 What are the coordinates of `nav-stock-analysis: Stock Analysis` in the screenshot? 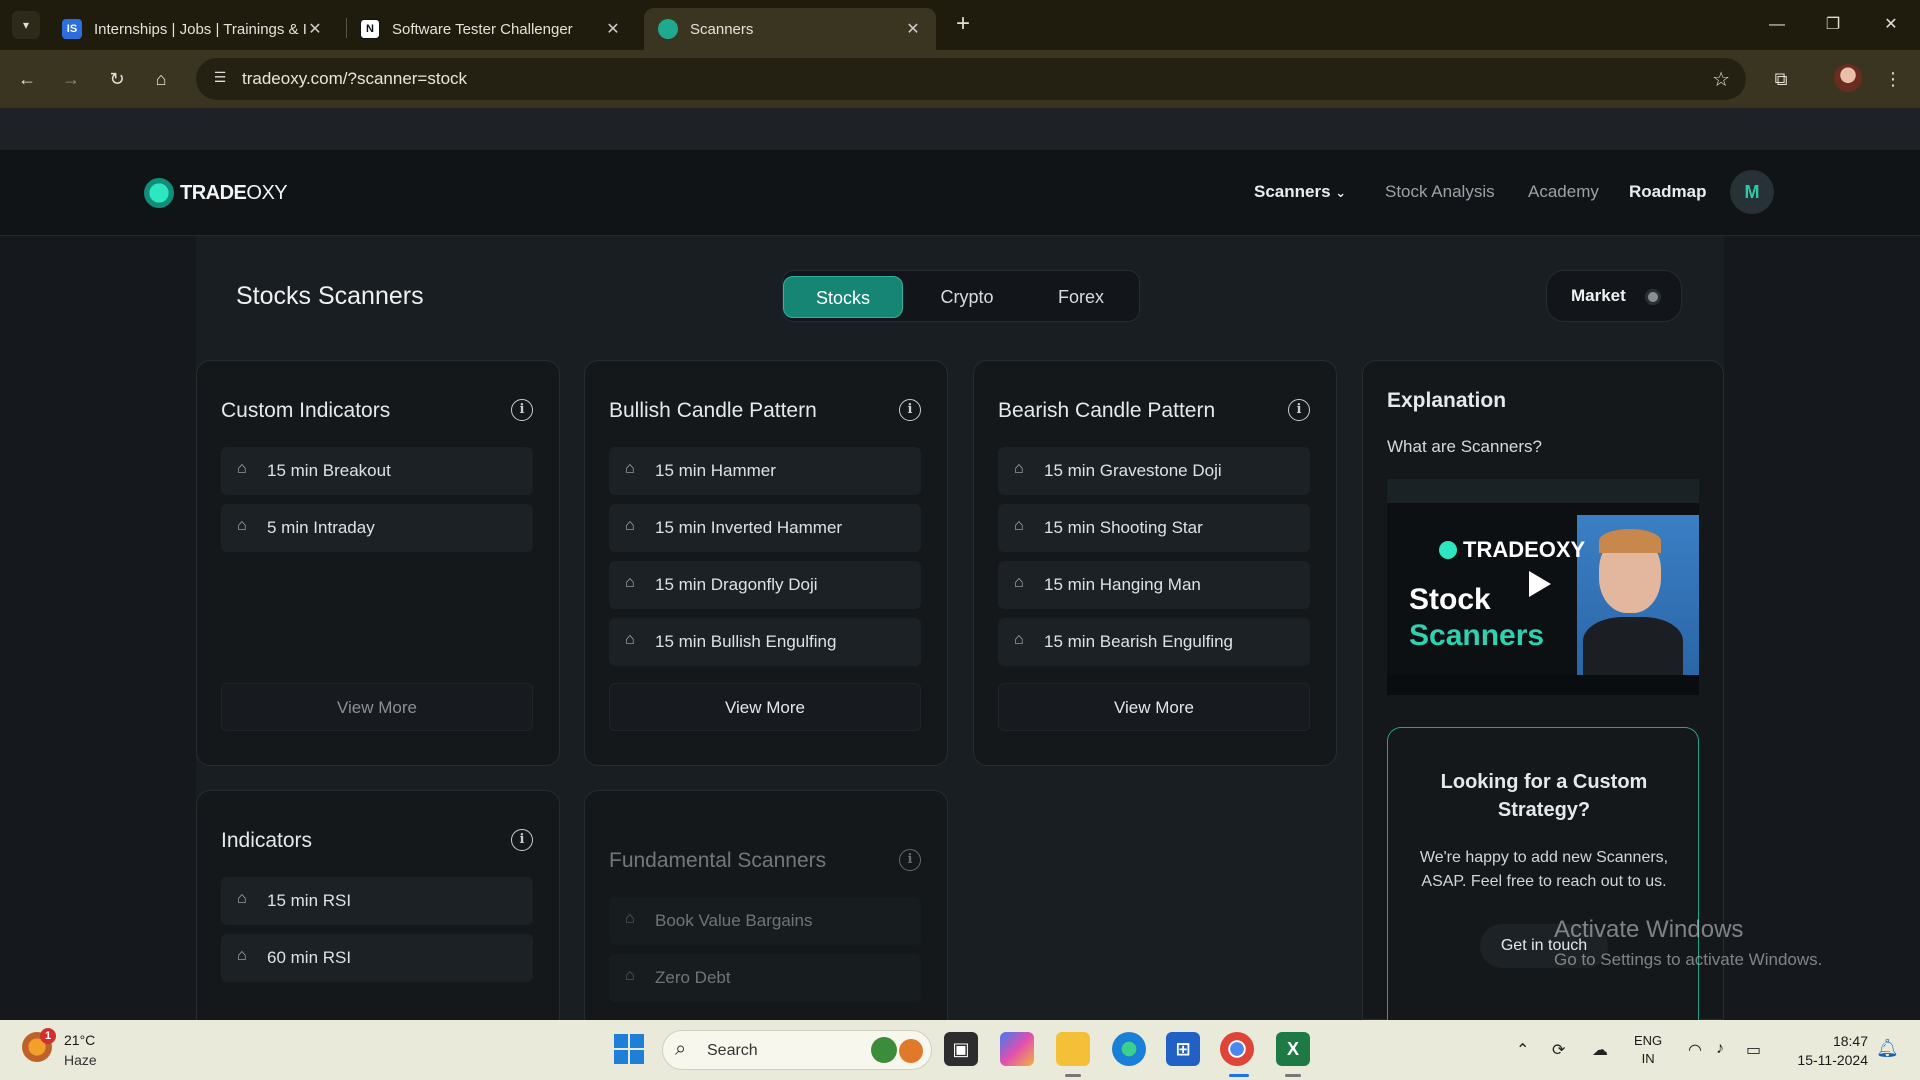 It's located at (1440, 192).